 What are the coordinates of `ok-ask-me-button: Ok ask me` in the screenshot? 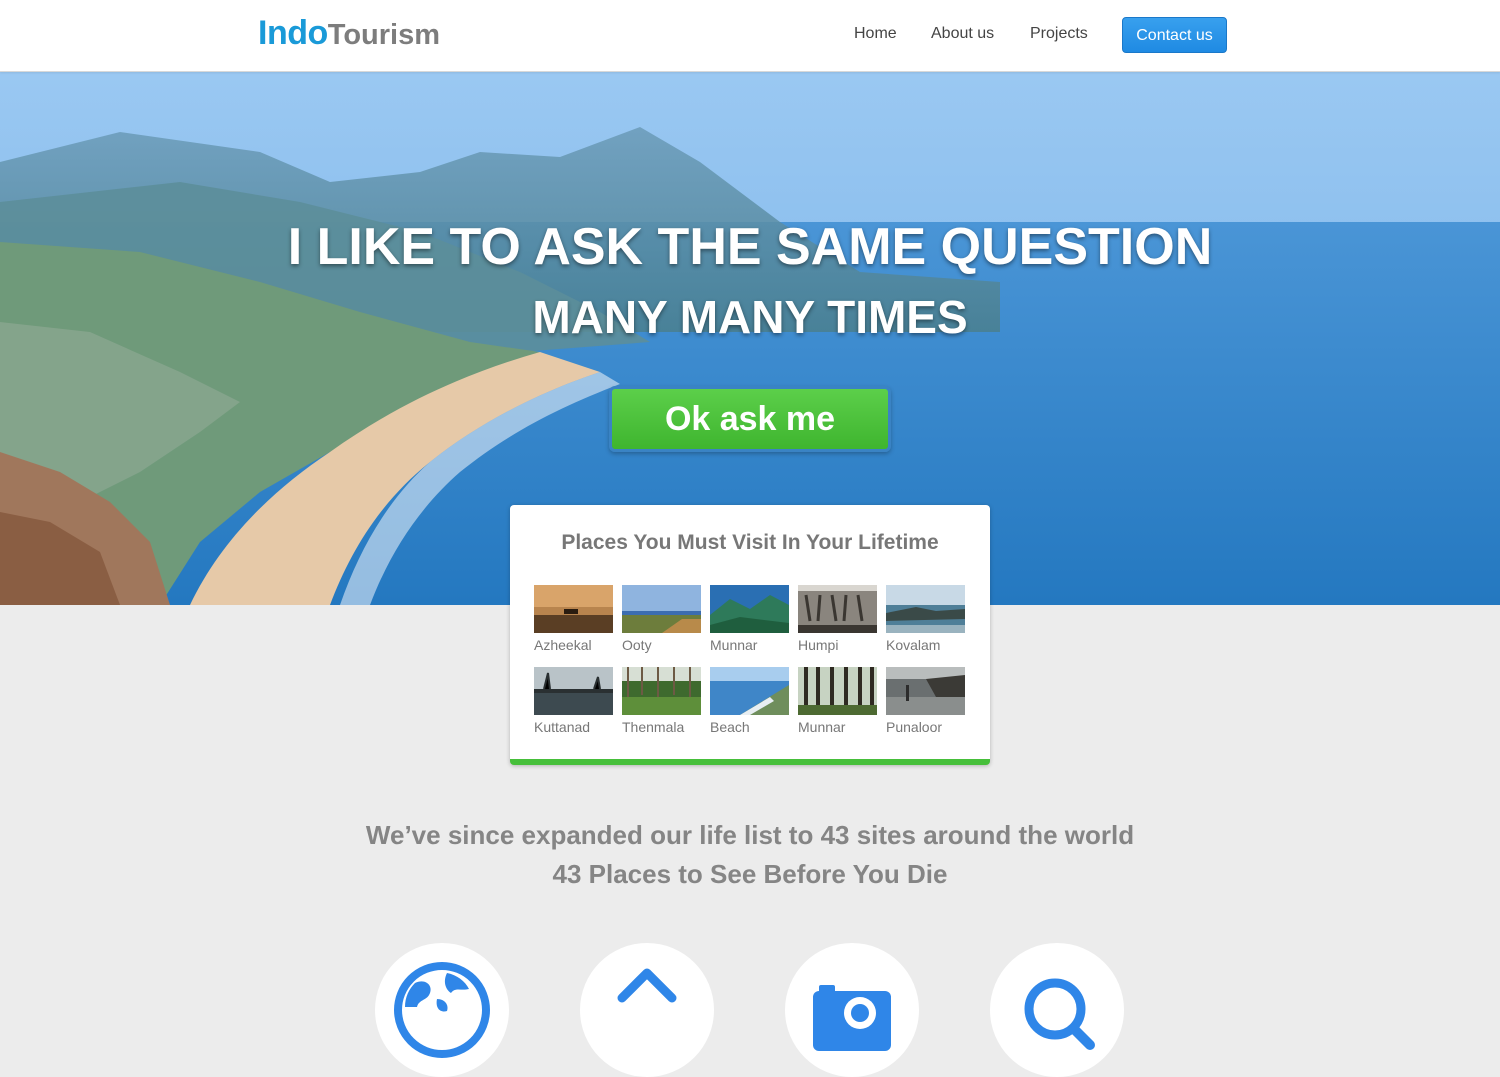 It's located at (750, 419).